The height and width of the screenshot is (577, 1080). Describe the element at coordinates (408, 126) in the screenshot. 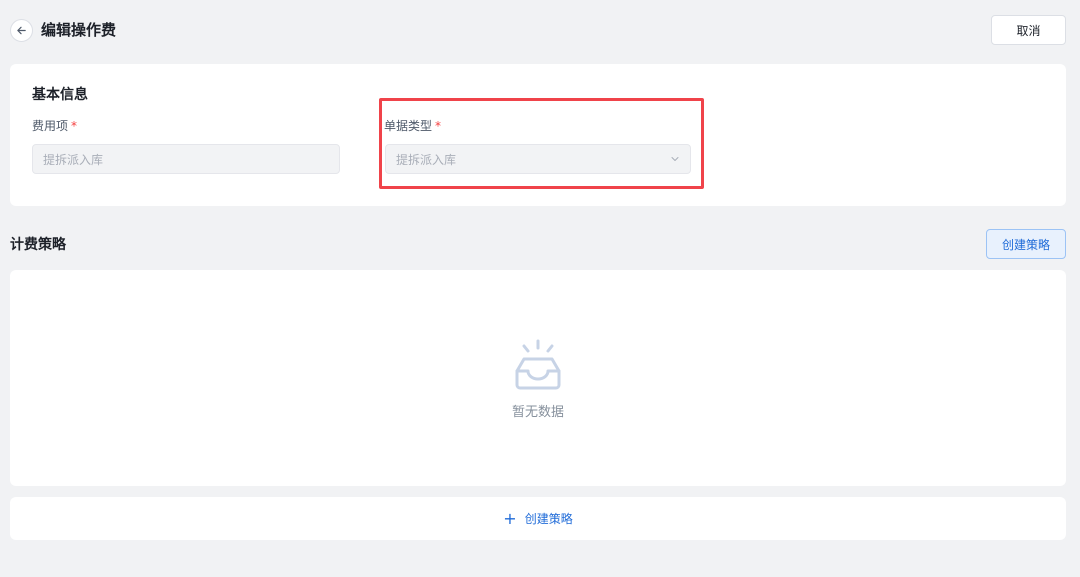

I see `doc-type-label-text: 单据类型` at that location.